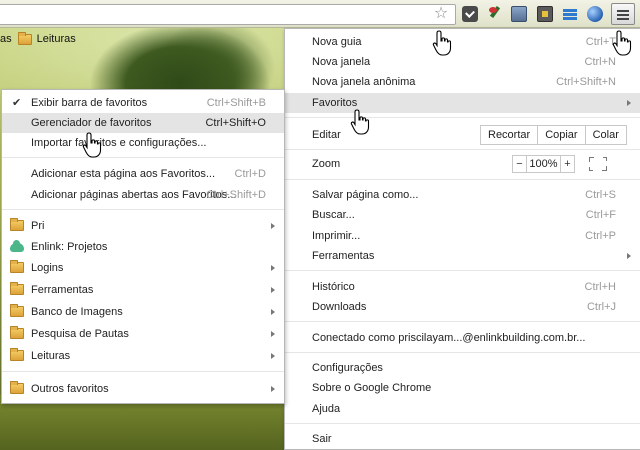 The height and width of the screenshot is (450, 640). What do you see at coordinates (91, 123) in the screenshot?
I see `menu-item-label: Gerenciador de favoritos` at bounding box center [91, 123].